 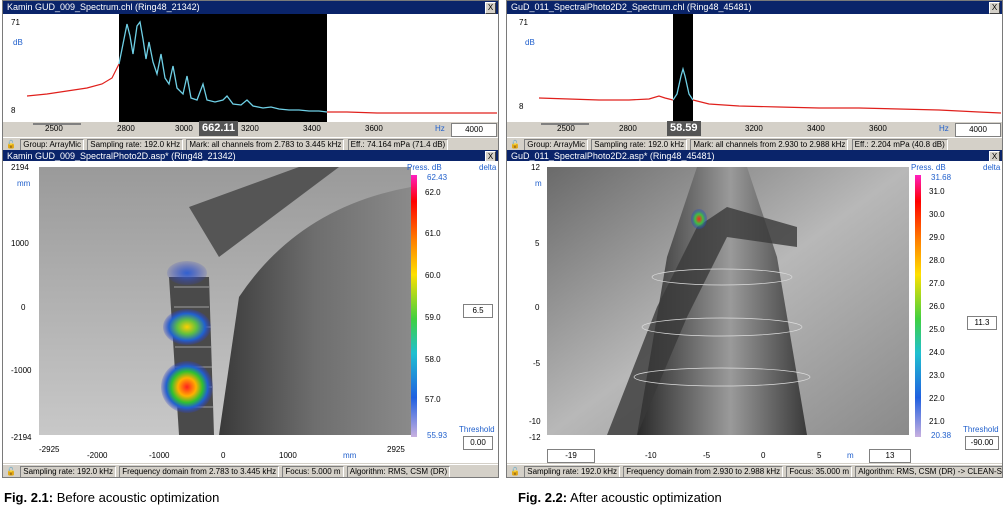 I want to click on delta-field: 6.5, so click(x=478, y=311).